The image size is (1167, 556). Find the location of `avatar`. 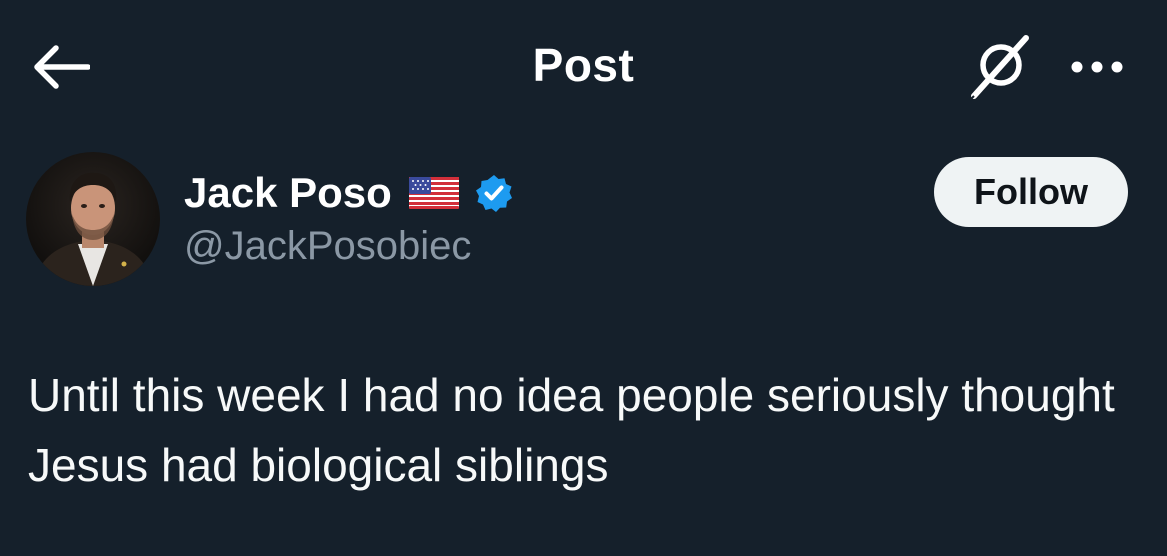

avatar is located at coordinates (93, 219).